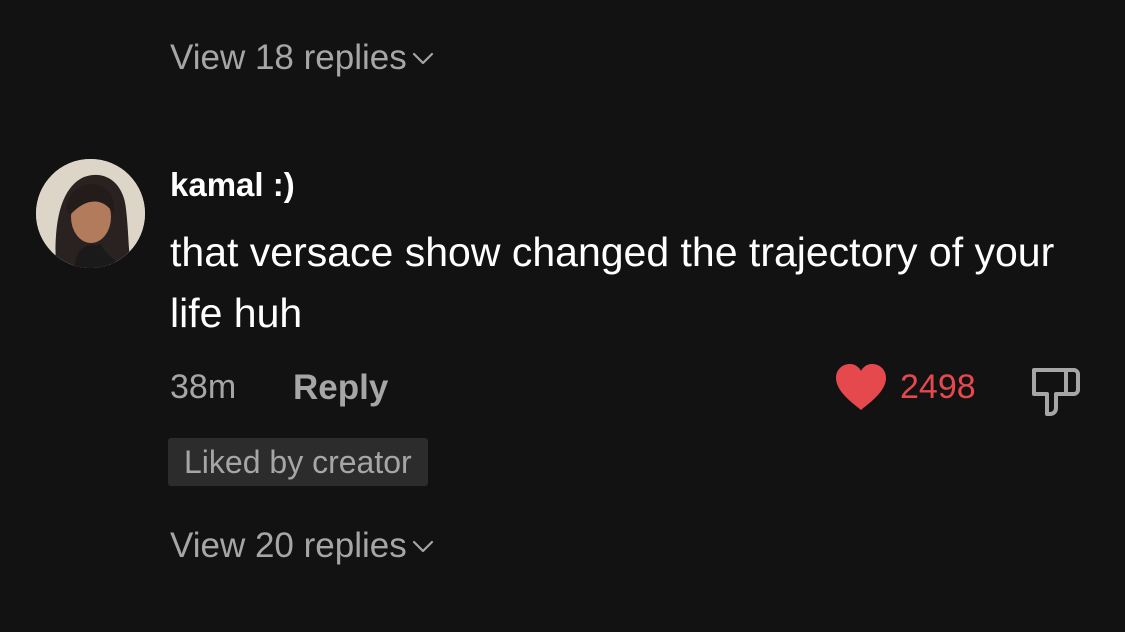  What do you see at coordinates (203, 387) in the screenshot?
I see `comment-timestamp: 38m` at bounding box center [203, 387].